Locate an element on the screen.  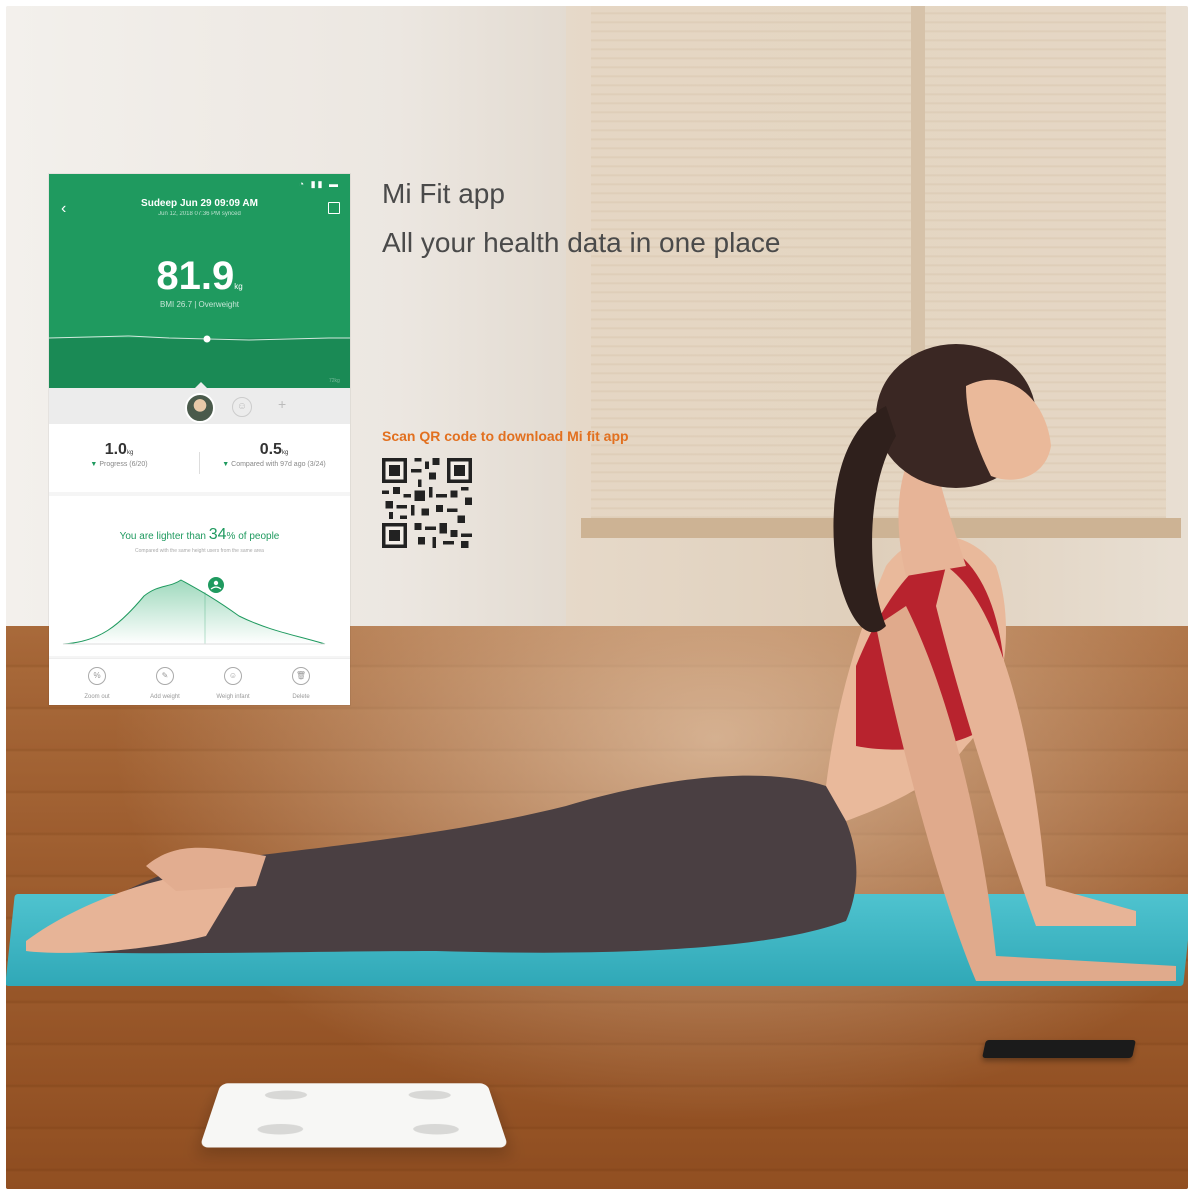
distribution-curve is located at coordinates (199, 611).